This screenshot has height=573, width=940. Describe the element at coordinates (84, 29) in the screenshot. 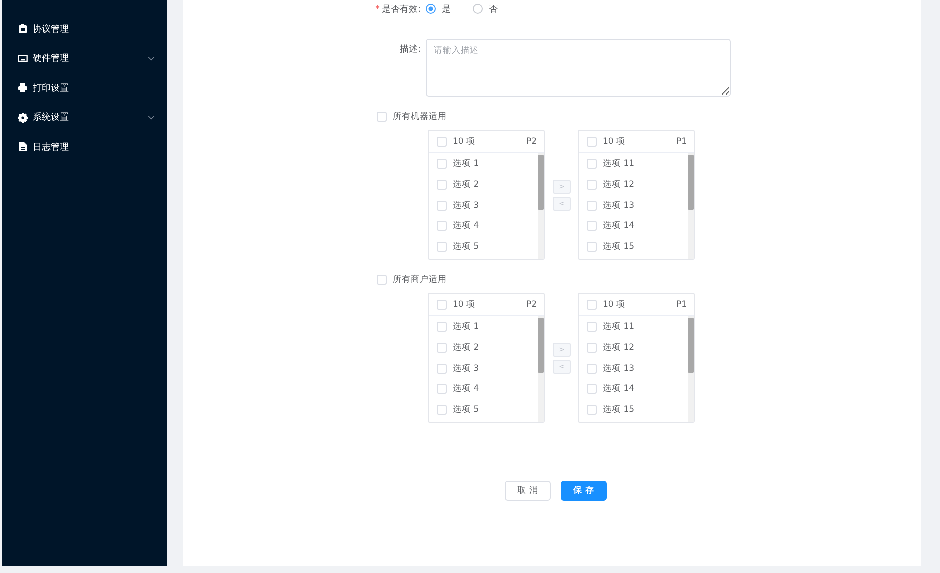

I see `sidebar-item: 协议管理` at that location.